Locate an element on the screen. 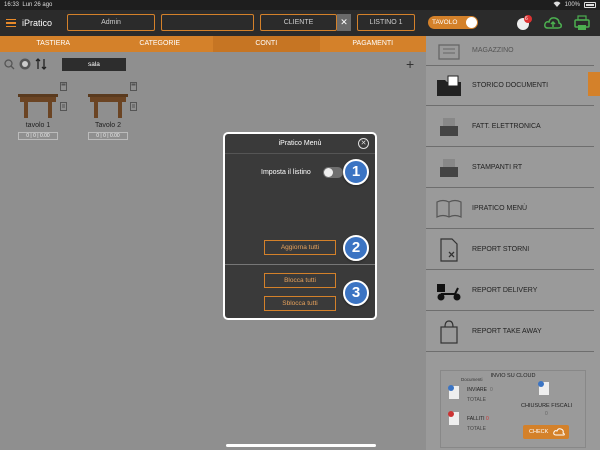 Image resolution: width=600 pixels, height=450 pixels. table-card-1: tavolo 1 0 | 0 | 0.00 is located at coordinates (43, 117).